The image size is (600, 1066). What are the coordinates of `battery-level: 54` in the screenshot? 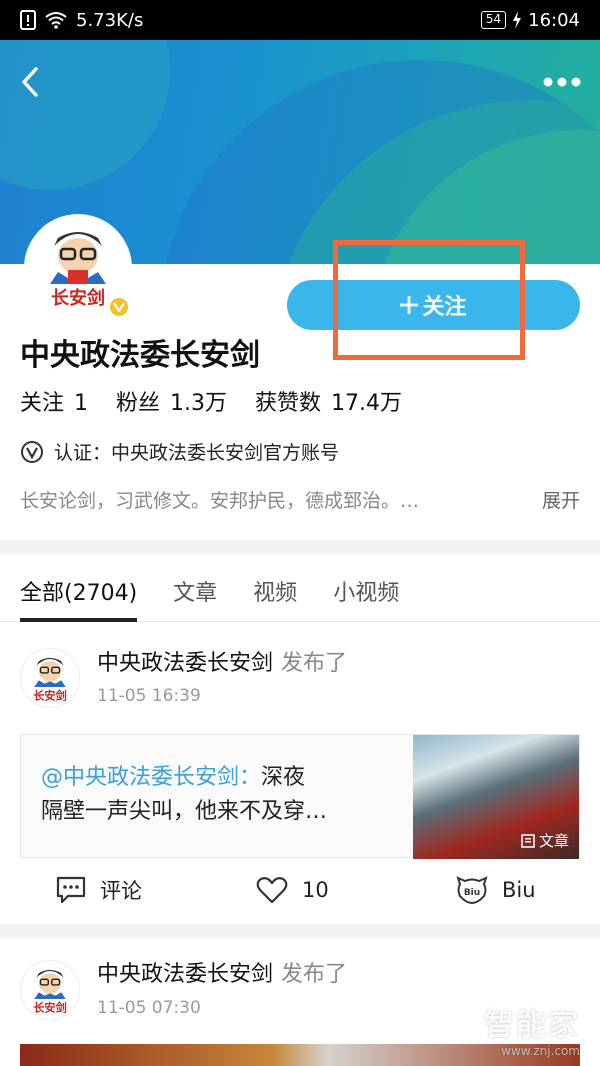 It's located at (493, 20).